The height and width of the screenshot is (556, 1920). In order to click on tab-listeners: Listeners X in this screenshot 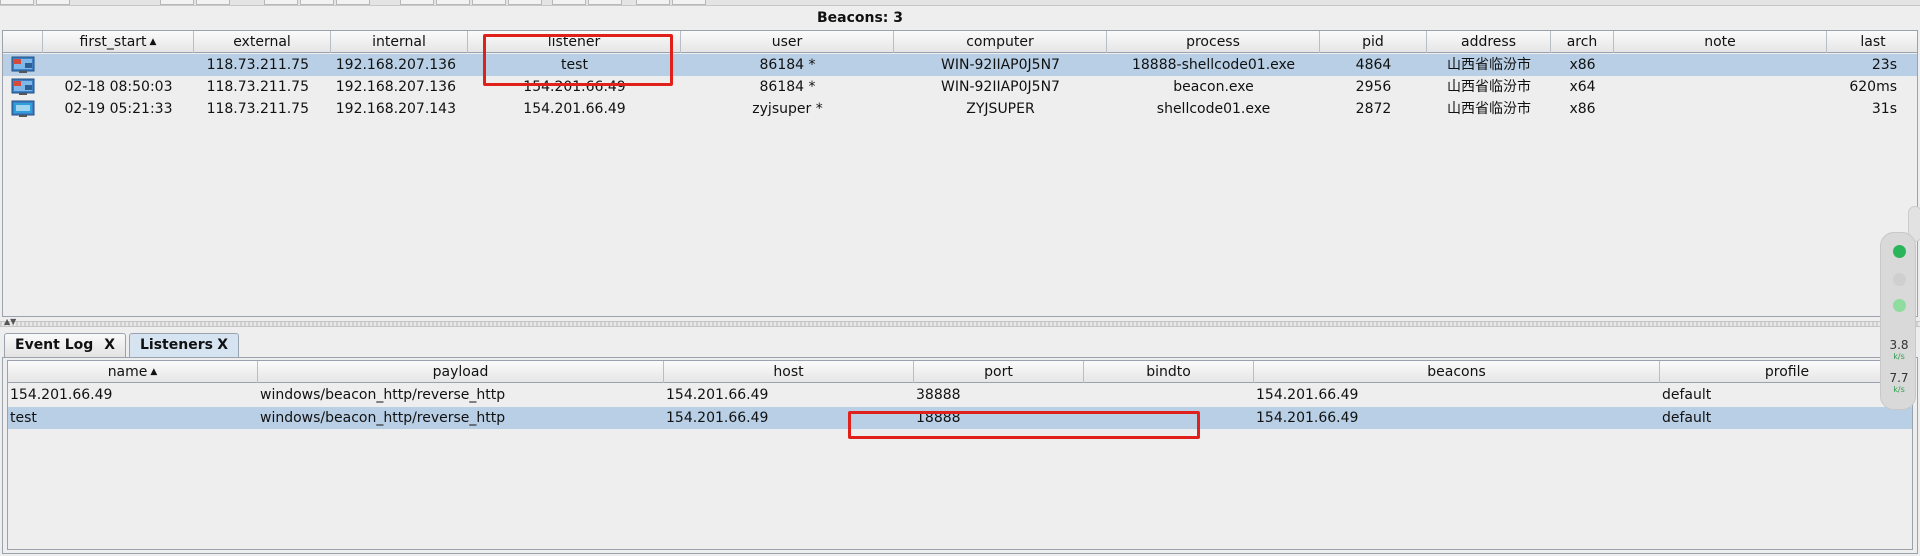, I will do `click(184, 345)`.